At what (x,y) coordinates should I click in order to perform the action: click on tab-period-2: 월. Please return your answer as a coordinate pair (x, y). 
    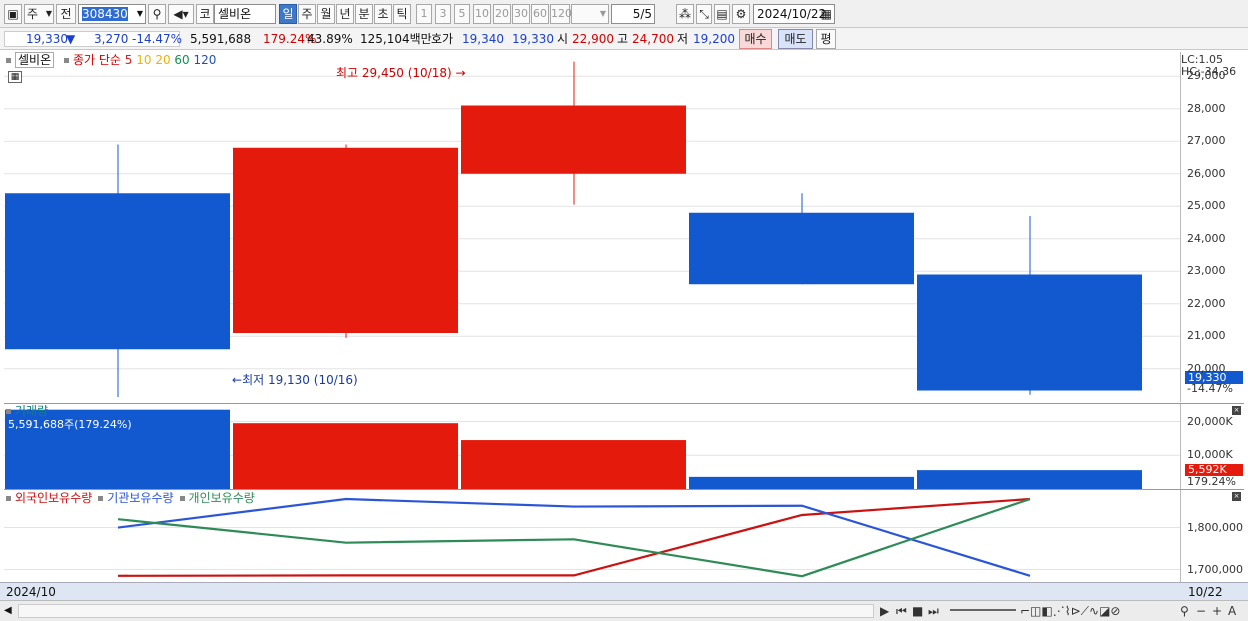
    Looking at the image, I should click on (326, 14).